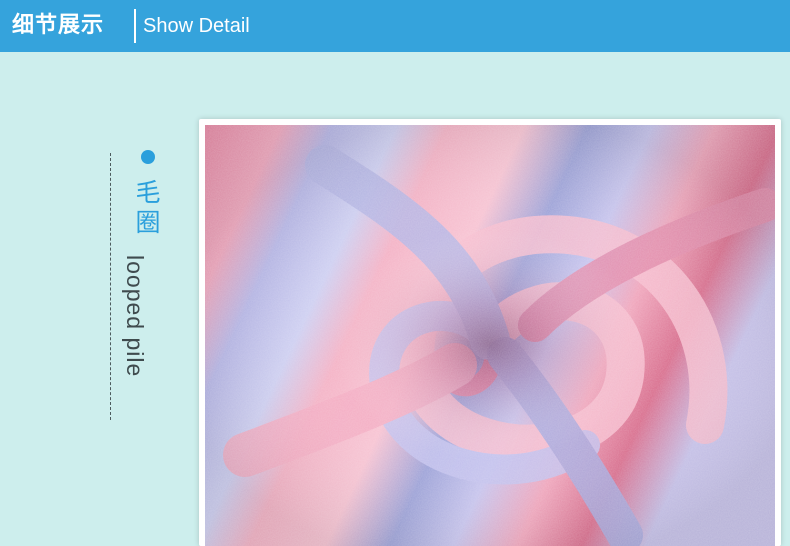 The height and width of the screenshot is (546, 790). I want to click on feature-label-en: looped pile, so click(135, 316).